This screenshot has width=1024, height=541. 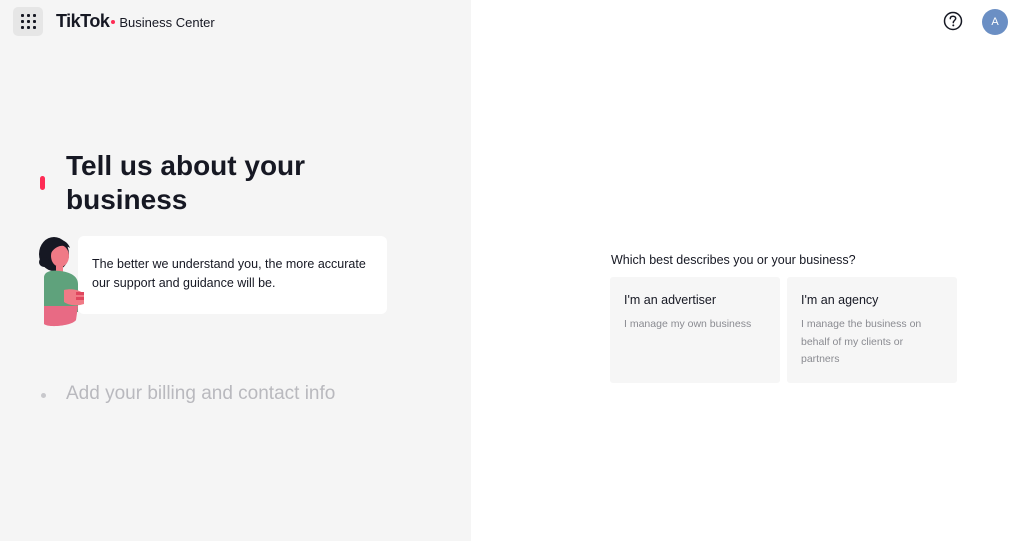 I want to click on brand-logo: TikTok Business Center, so click(x=135, y=21).